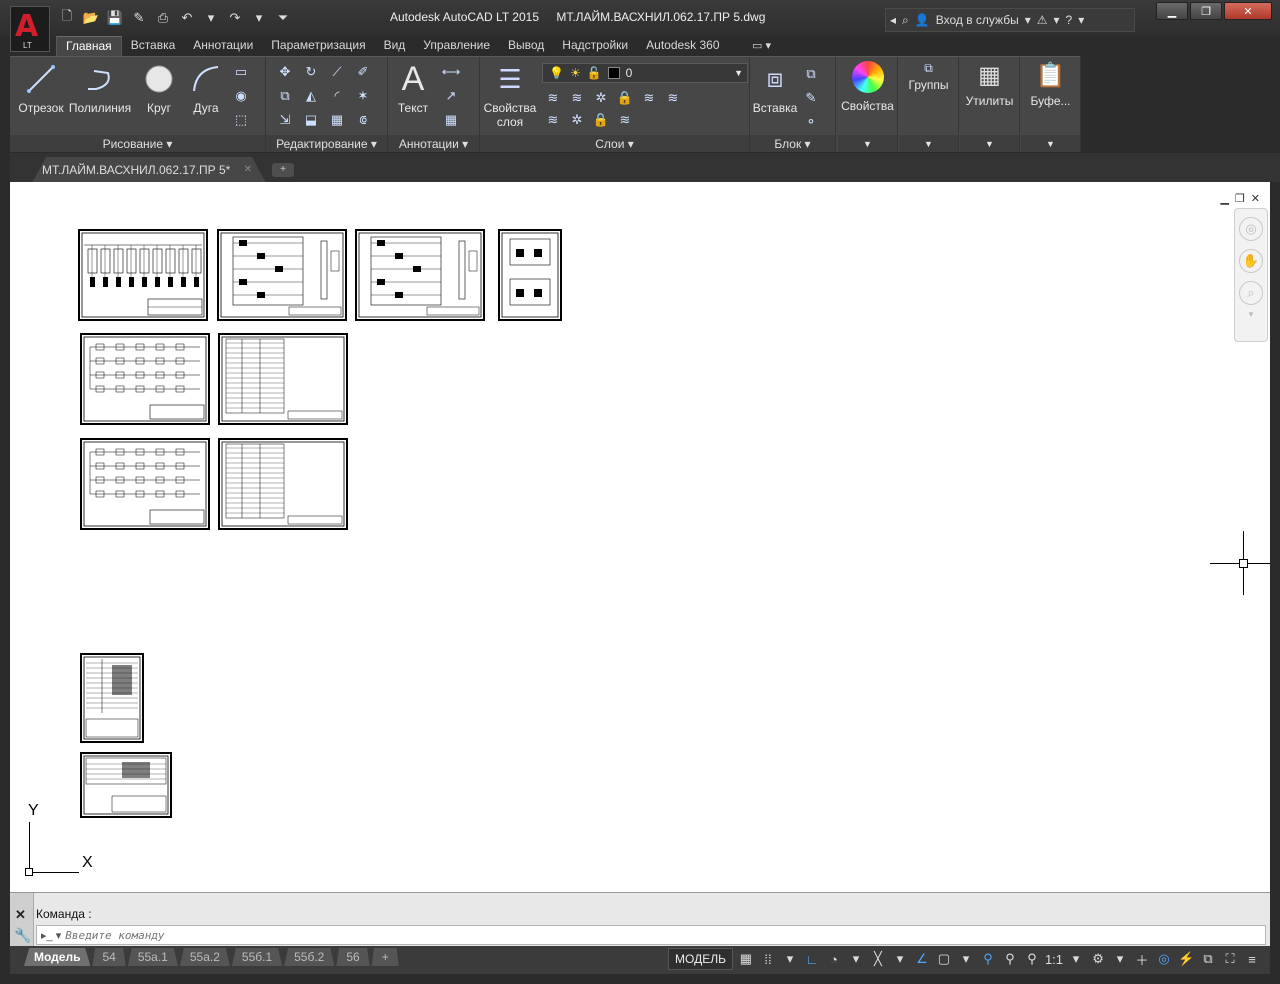 This screenshot has height=984, width=1280. I want to click on region-icon: ⬚, so click(241, 120).